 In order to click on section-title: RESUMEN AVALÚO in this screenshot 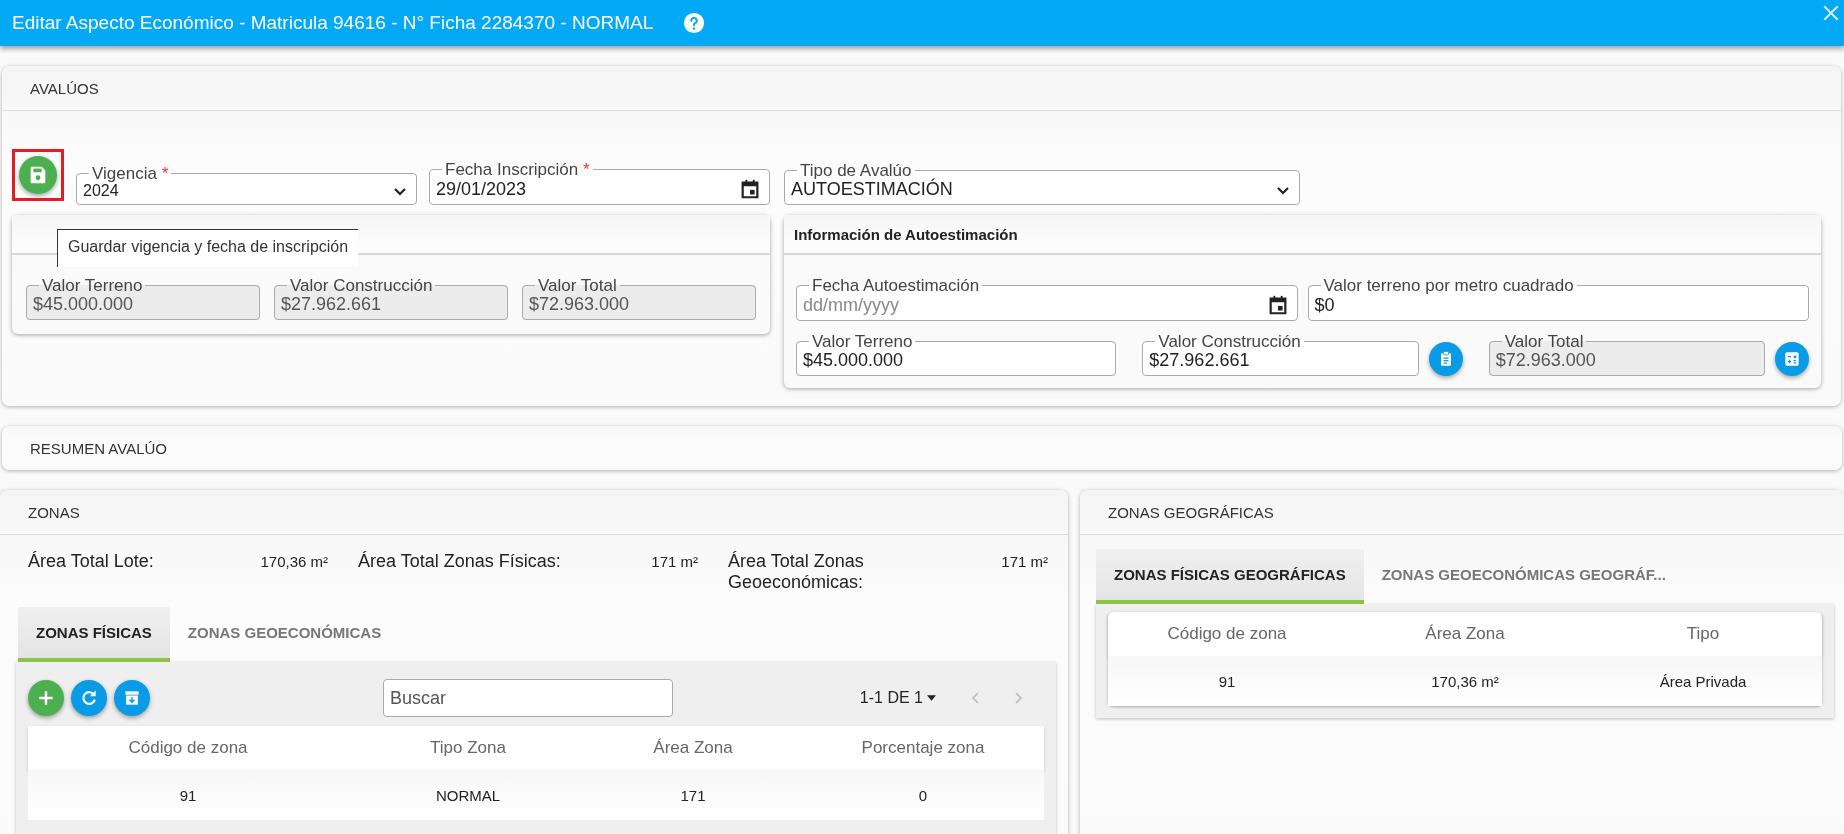, I will do `click(98, 448)`.